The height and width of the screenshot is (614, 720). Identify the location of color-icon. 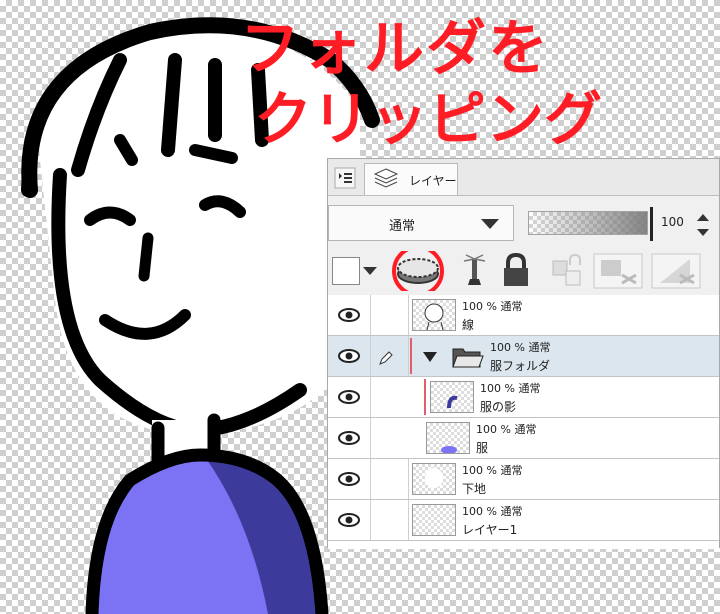
(354, 271).